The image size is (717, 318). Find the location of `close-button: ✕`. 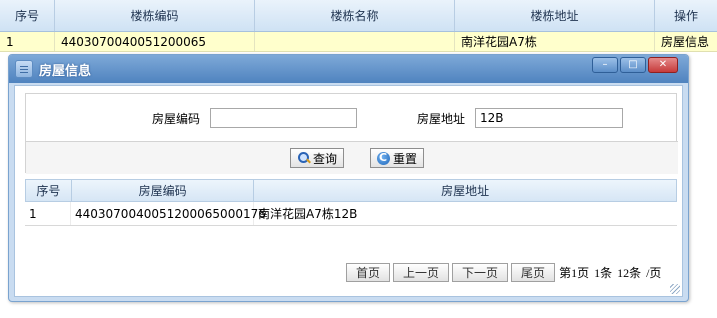

close-button: ✕ is located at coordinates (663, 65).